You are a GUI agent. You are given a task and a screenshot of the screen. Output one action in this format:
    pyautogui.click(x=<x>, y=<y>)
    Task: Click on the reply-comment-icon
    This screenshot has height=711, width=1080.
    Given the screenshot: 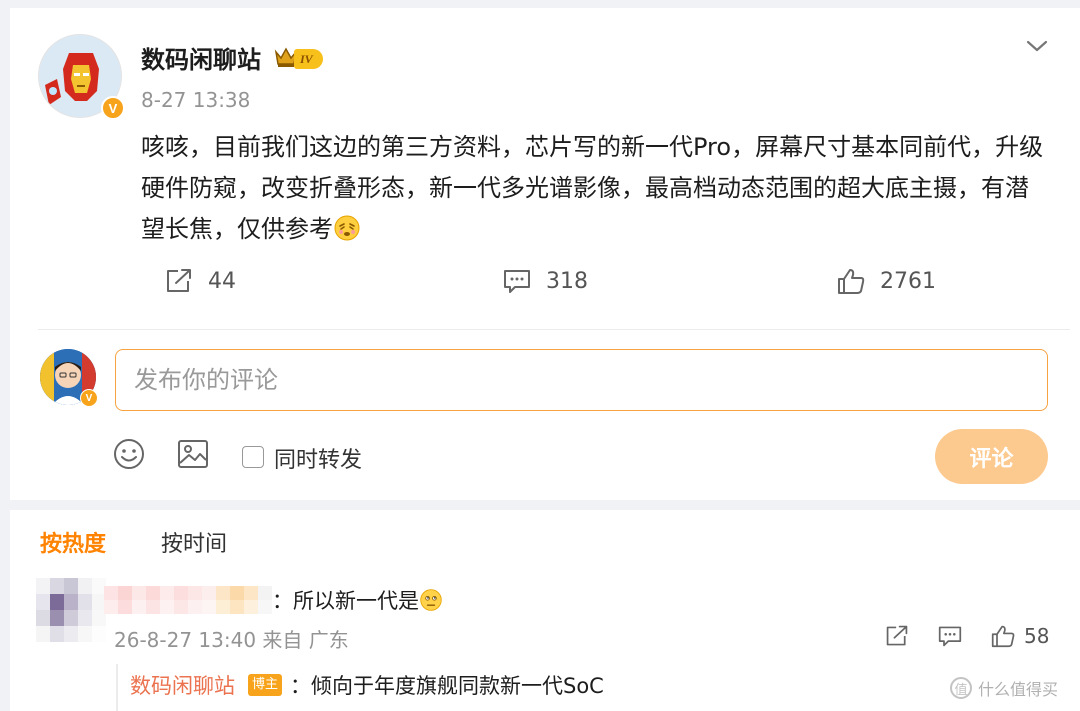 What is the action you would take?
    pyautogui.click(x=950, y=636)
    